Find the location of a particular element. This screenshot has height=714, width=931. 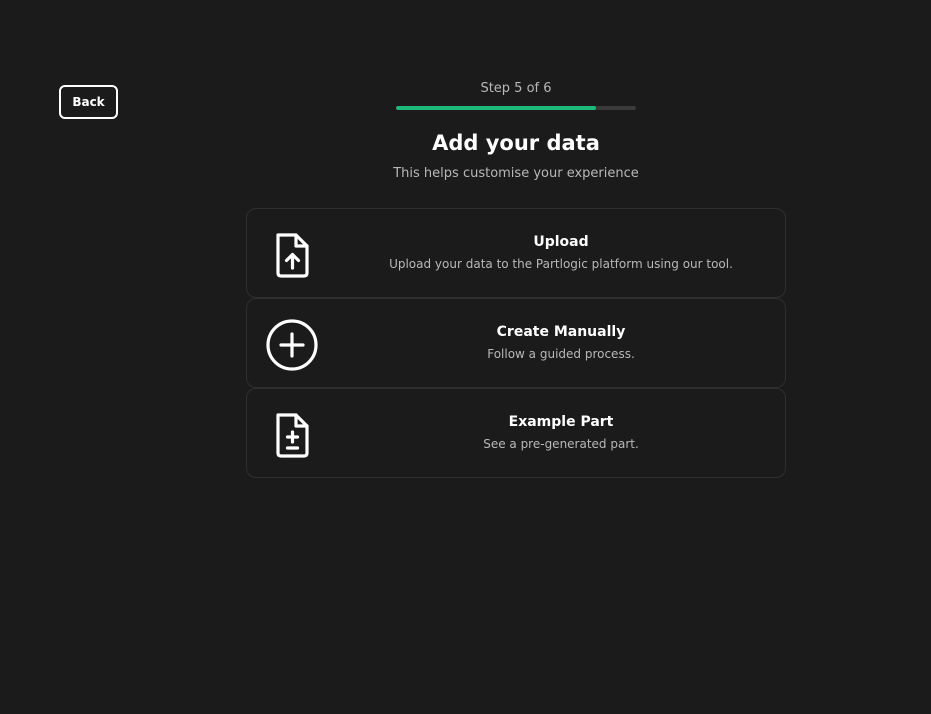

create-manually-option: Create Manually Follow a guided process. is located at coordinates (516, 343).